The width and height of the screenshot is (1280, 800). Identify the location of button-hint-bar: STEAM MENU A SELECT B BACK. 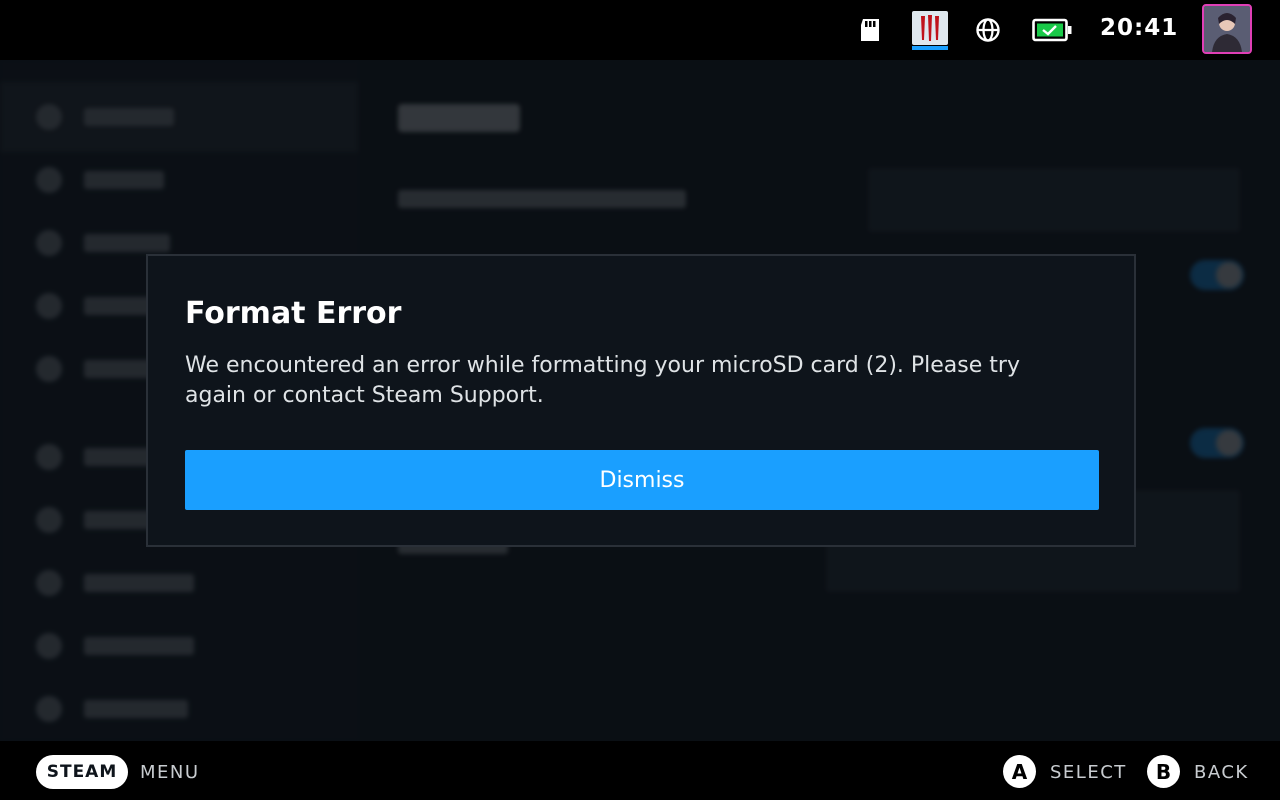
(640, 770).